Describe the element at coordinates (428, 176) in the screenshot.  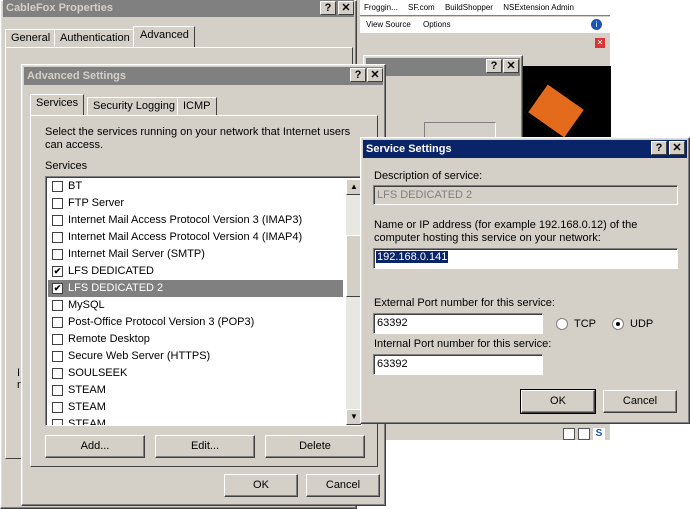
I see `description-label: Description of service:` at that location.